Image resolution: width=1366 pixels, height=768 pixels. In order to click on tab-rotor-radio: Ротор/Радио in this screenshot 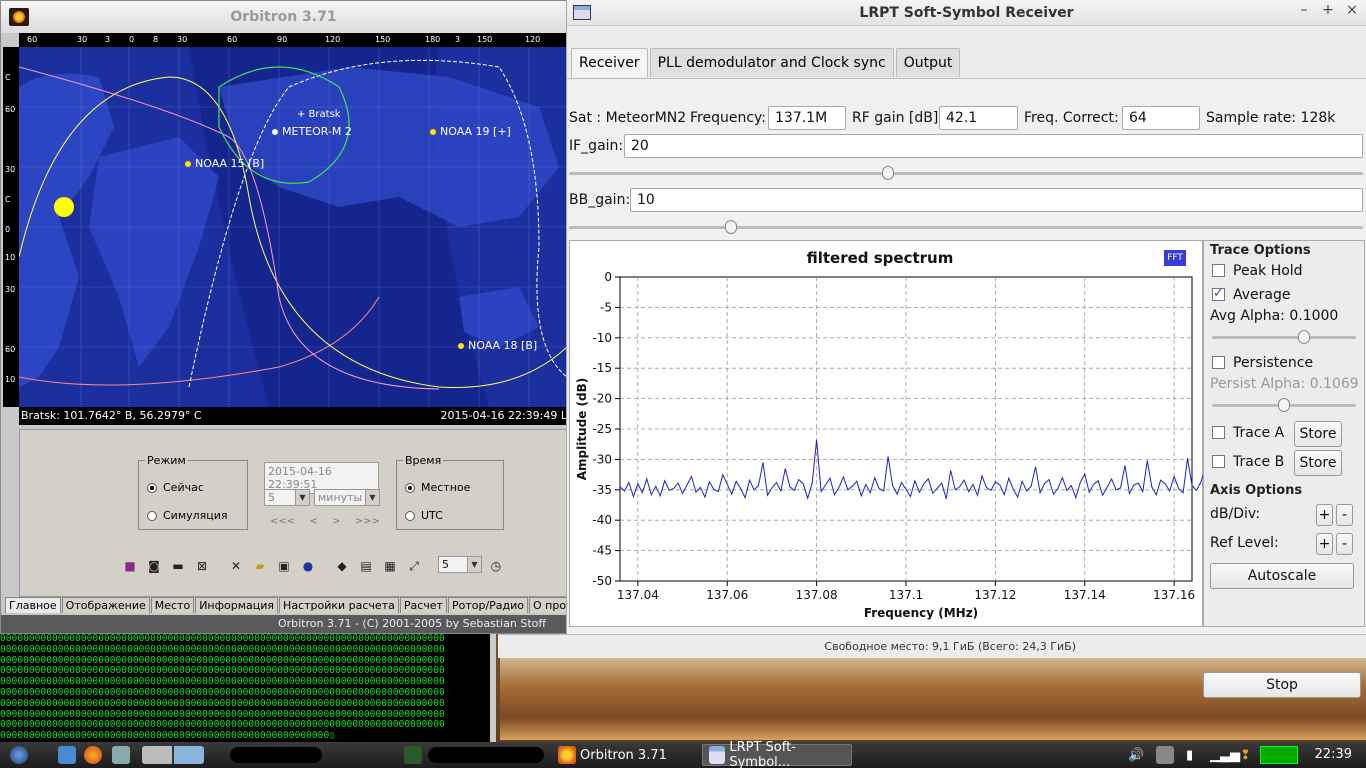, I will do `click(488, 605)`.